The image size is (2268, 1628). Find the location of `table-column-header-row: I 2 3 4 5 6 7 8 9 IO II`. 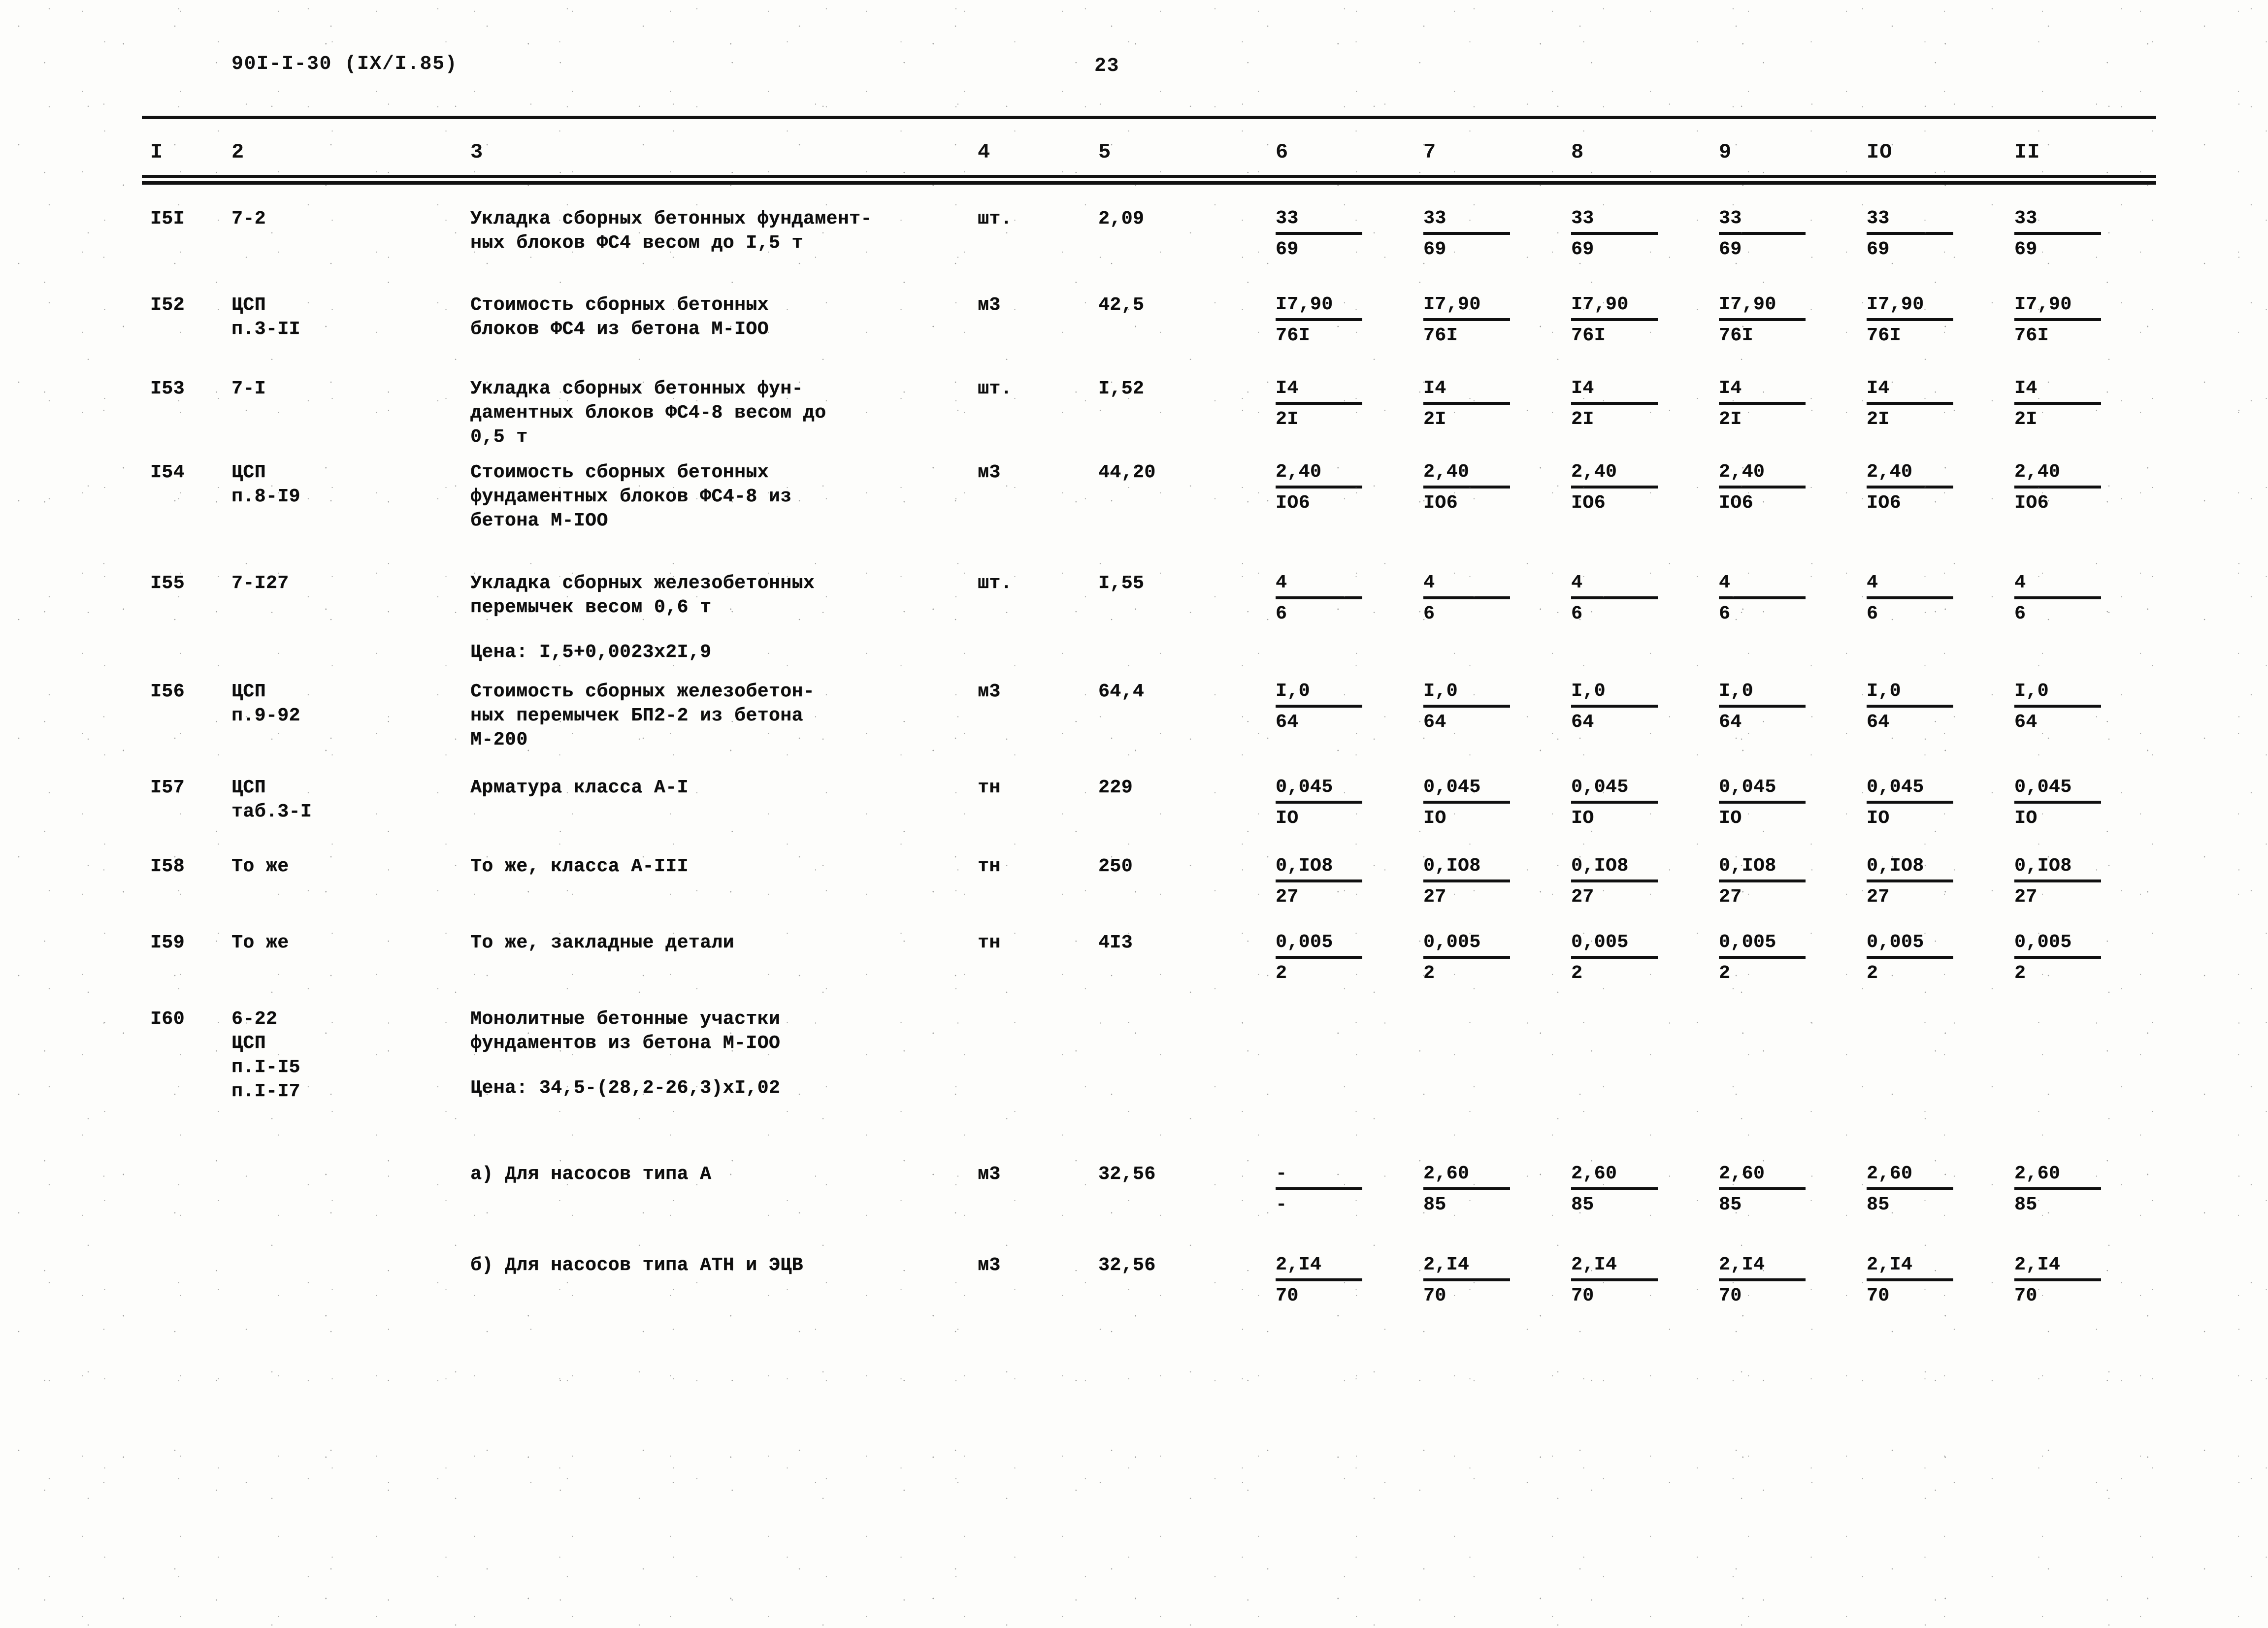

table-column-header-row: I 2 3 4 5 6 7 8 9 IO II is located at coordinates (1134, 155).